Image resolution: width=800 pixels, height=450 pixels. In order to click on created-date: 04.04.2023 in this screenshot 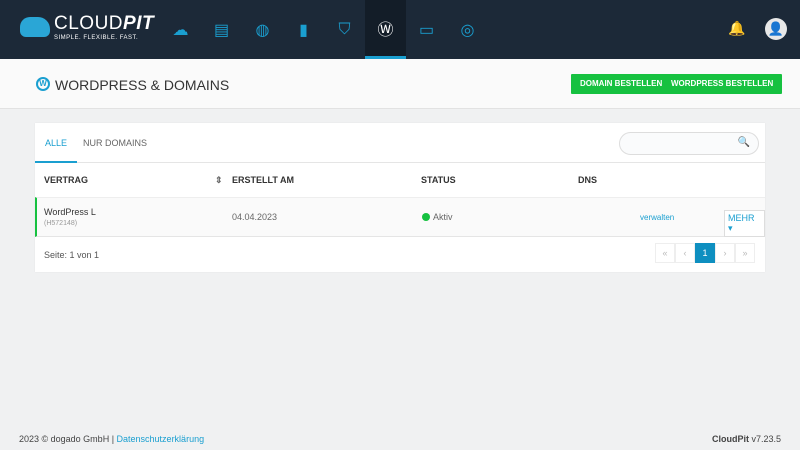, I will do `click(255, 217)`.